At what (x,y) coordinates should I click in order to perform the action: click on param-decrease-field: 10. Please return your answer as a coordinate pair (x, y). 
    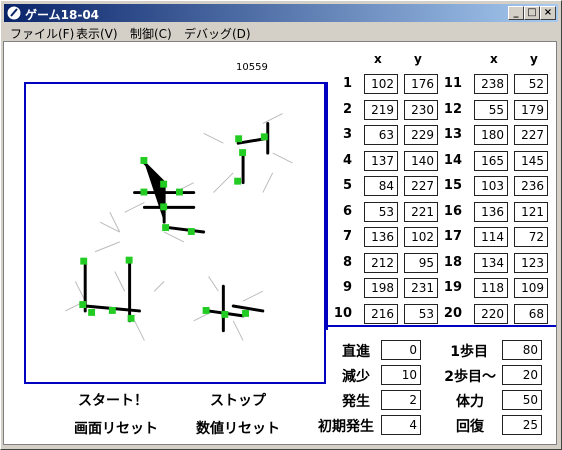
    Looking at the image, I should click on (401, 375).